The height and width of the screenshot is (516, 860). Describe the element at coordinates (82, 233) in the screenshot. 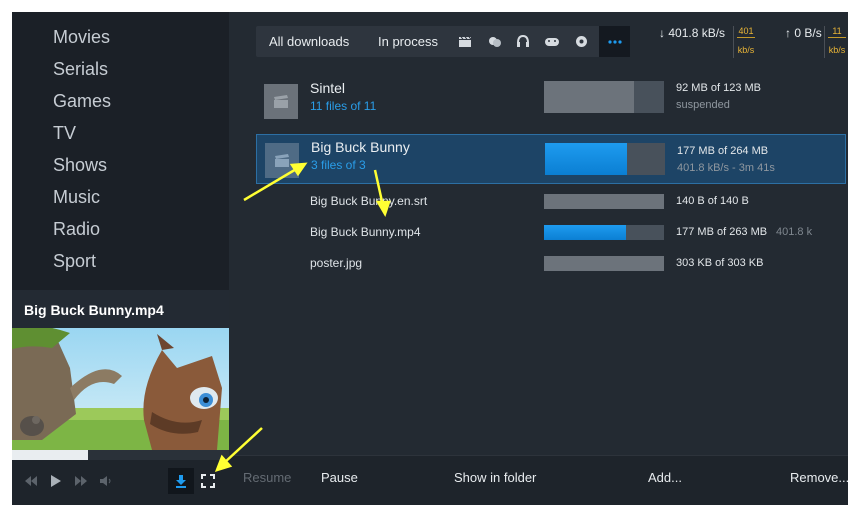

I see `category-radio: Radio` at that location.